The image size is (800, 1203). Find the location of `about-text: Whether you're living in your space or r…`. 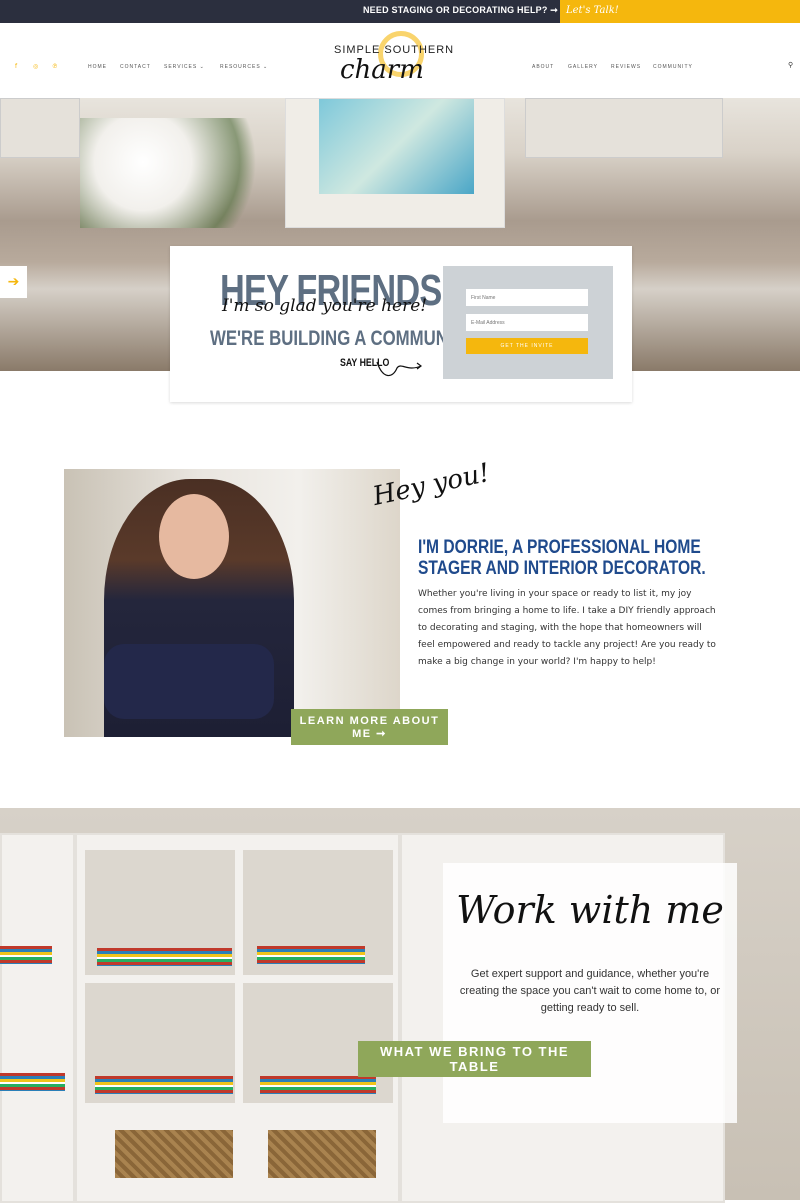

about-text: Whether you're living in your space or r… is located at coordinates (567, 628).